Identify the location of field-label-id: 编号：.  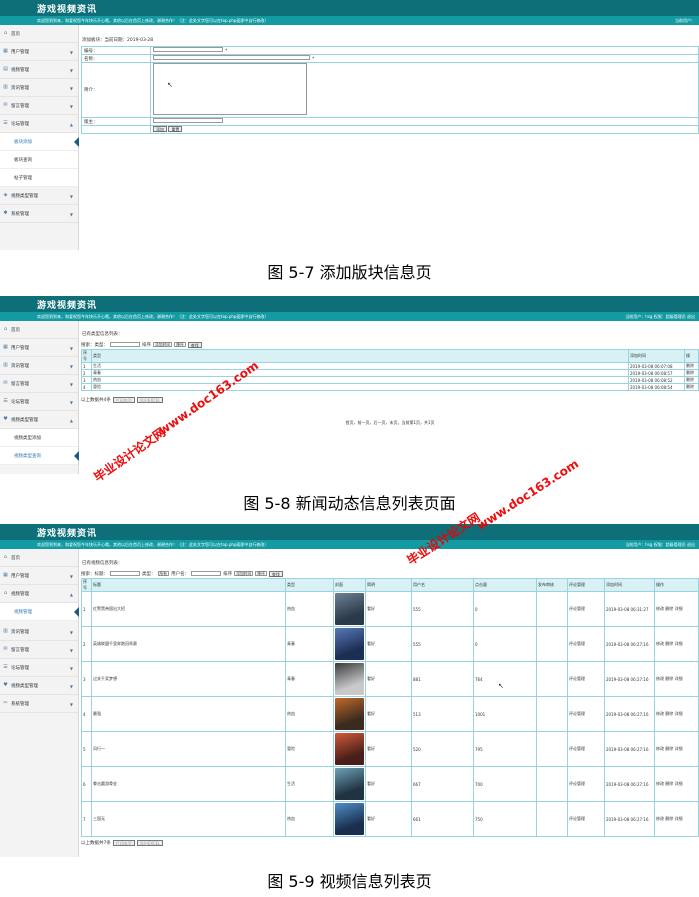
(116, 50).